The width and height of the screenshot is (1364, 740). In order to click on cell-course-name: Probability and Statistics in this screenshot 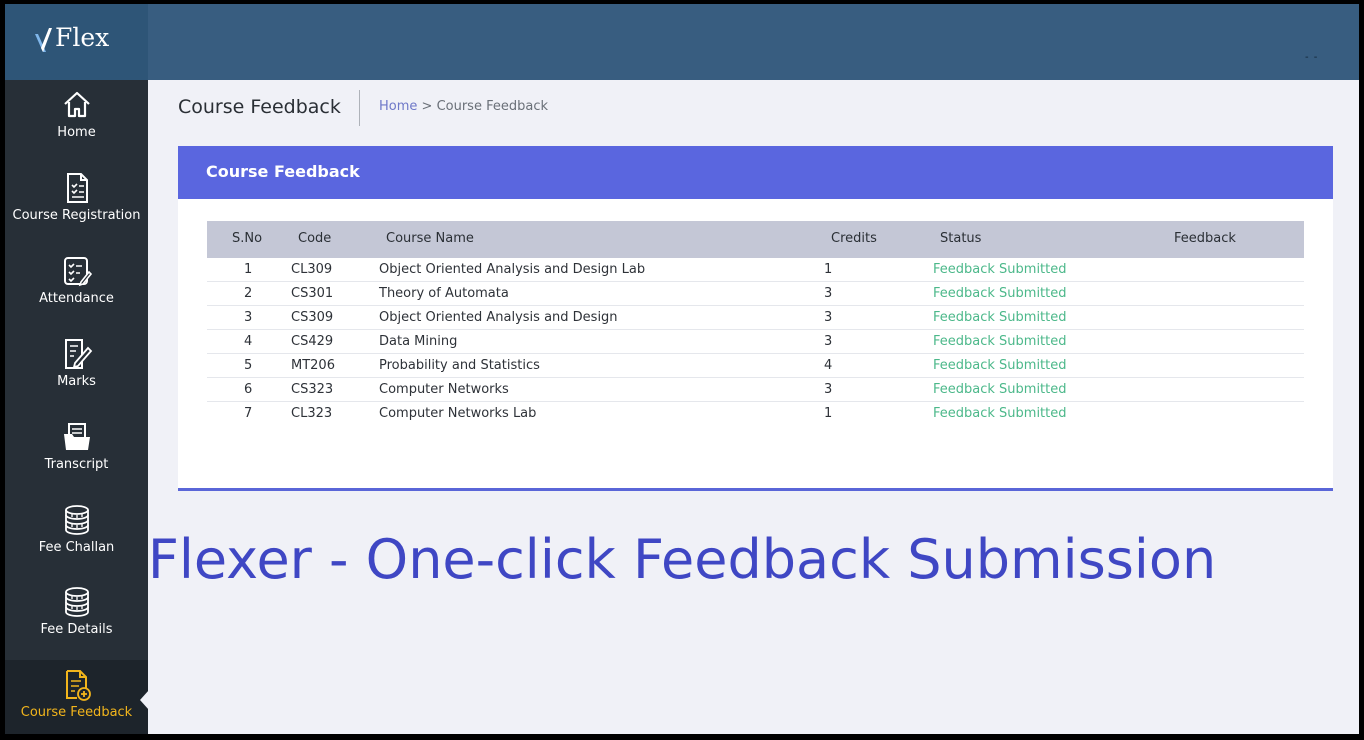, I will do `click(459, 365)`.